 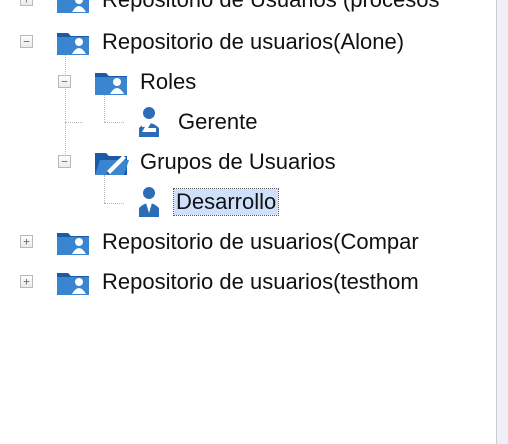 What do you see at coordinates (168, 82) in the screenshot?
I see `tree-node-label: Roles` at bounding box center [168, 82].